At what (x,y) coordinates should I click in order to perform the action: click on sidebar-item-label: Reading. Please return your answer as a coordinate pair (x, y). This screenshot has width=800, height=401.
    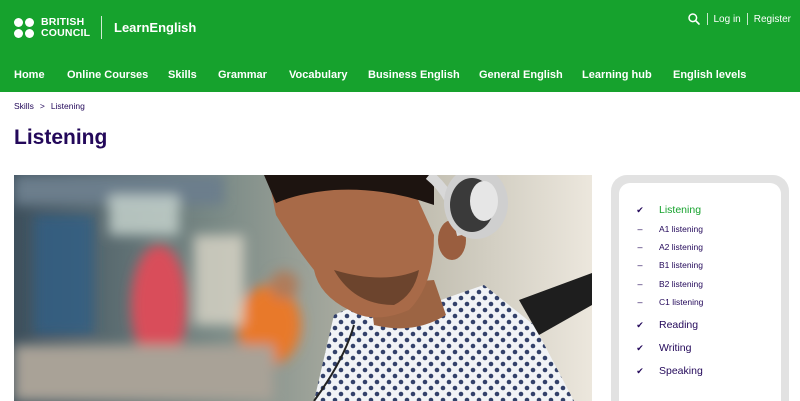
    Looking at the image, I should click on (679, 325).